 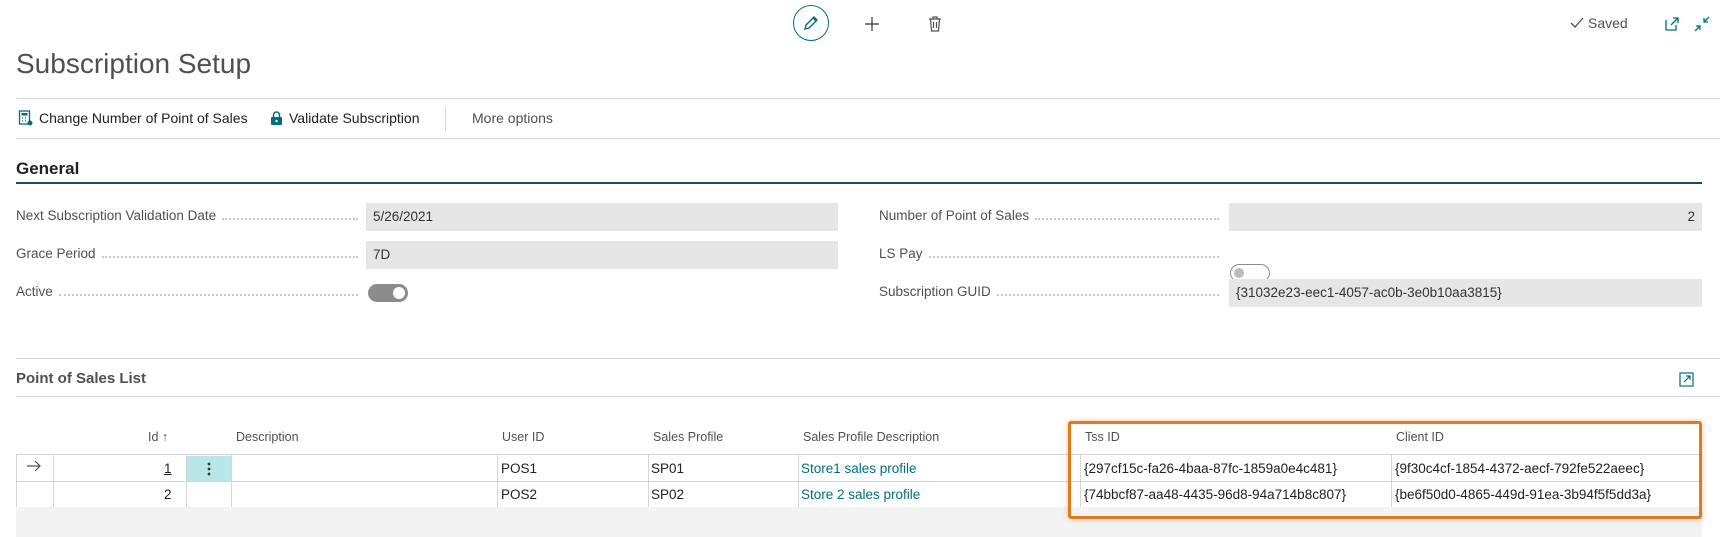 I want to click on validate-subscription-action: Validate Subscription, so click(x=344, y=118).